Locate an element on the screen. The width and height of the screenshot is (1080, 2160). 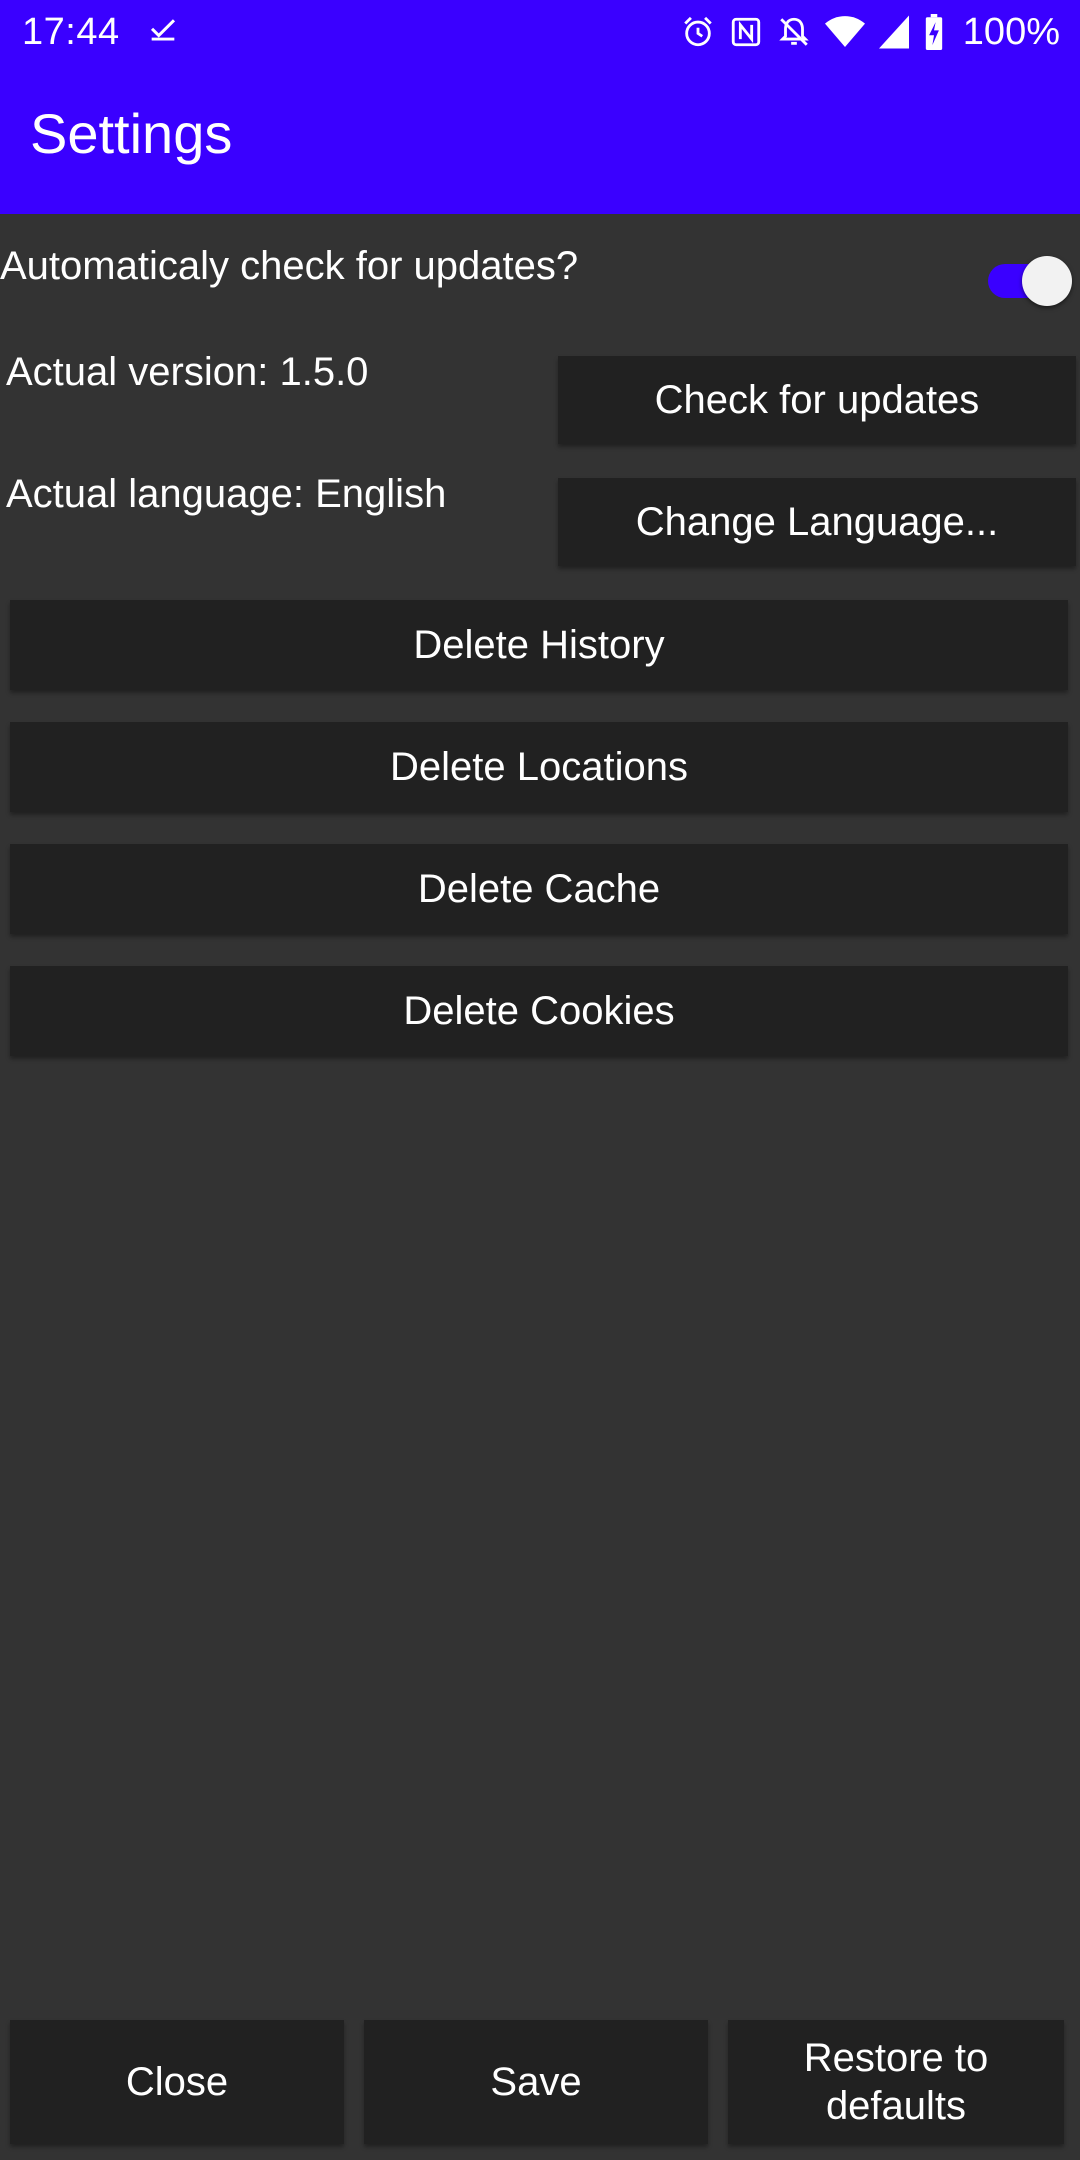
language-label: Actual language: English is located at coordinates (226, 494).